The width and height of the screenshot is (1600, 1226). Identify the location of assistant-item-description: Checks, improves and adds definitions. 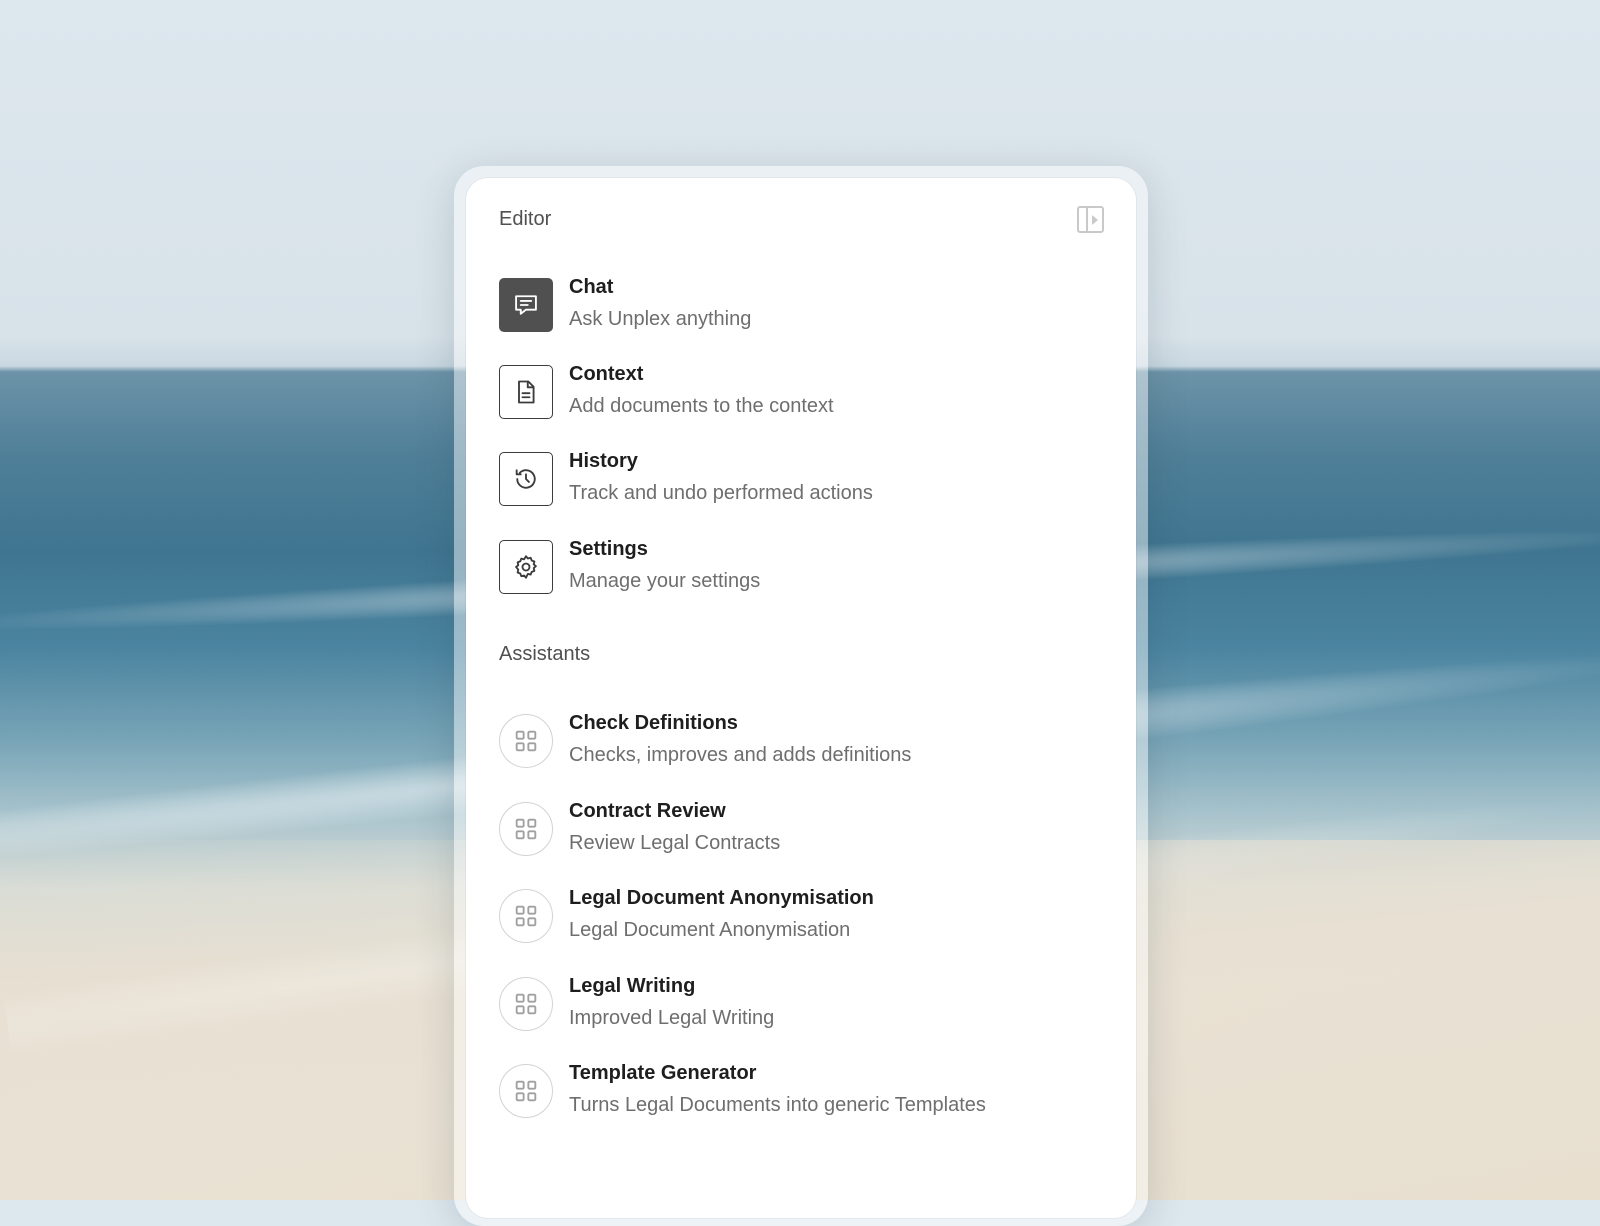
(740, 755).